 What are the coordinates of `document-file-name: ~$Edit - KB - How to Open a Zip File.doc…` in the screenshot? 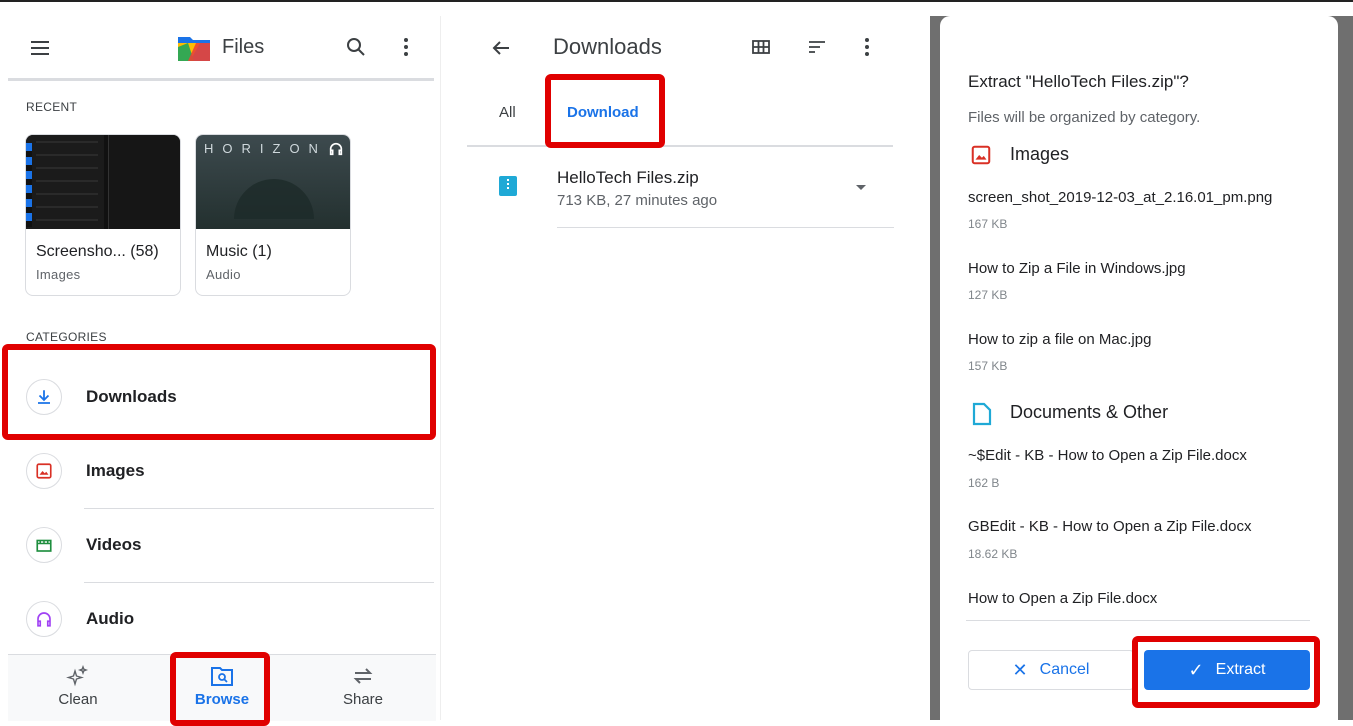 It's located at (1107, 455).